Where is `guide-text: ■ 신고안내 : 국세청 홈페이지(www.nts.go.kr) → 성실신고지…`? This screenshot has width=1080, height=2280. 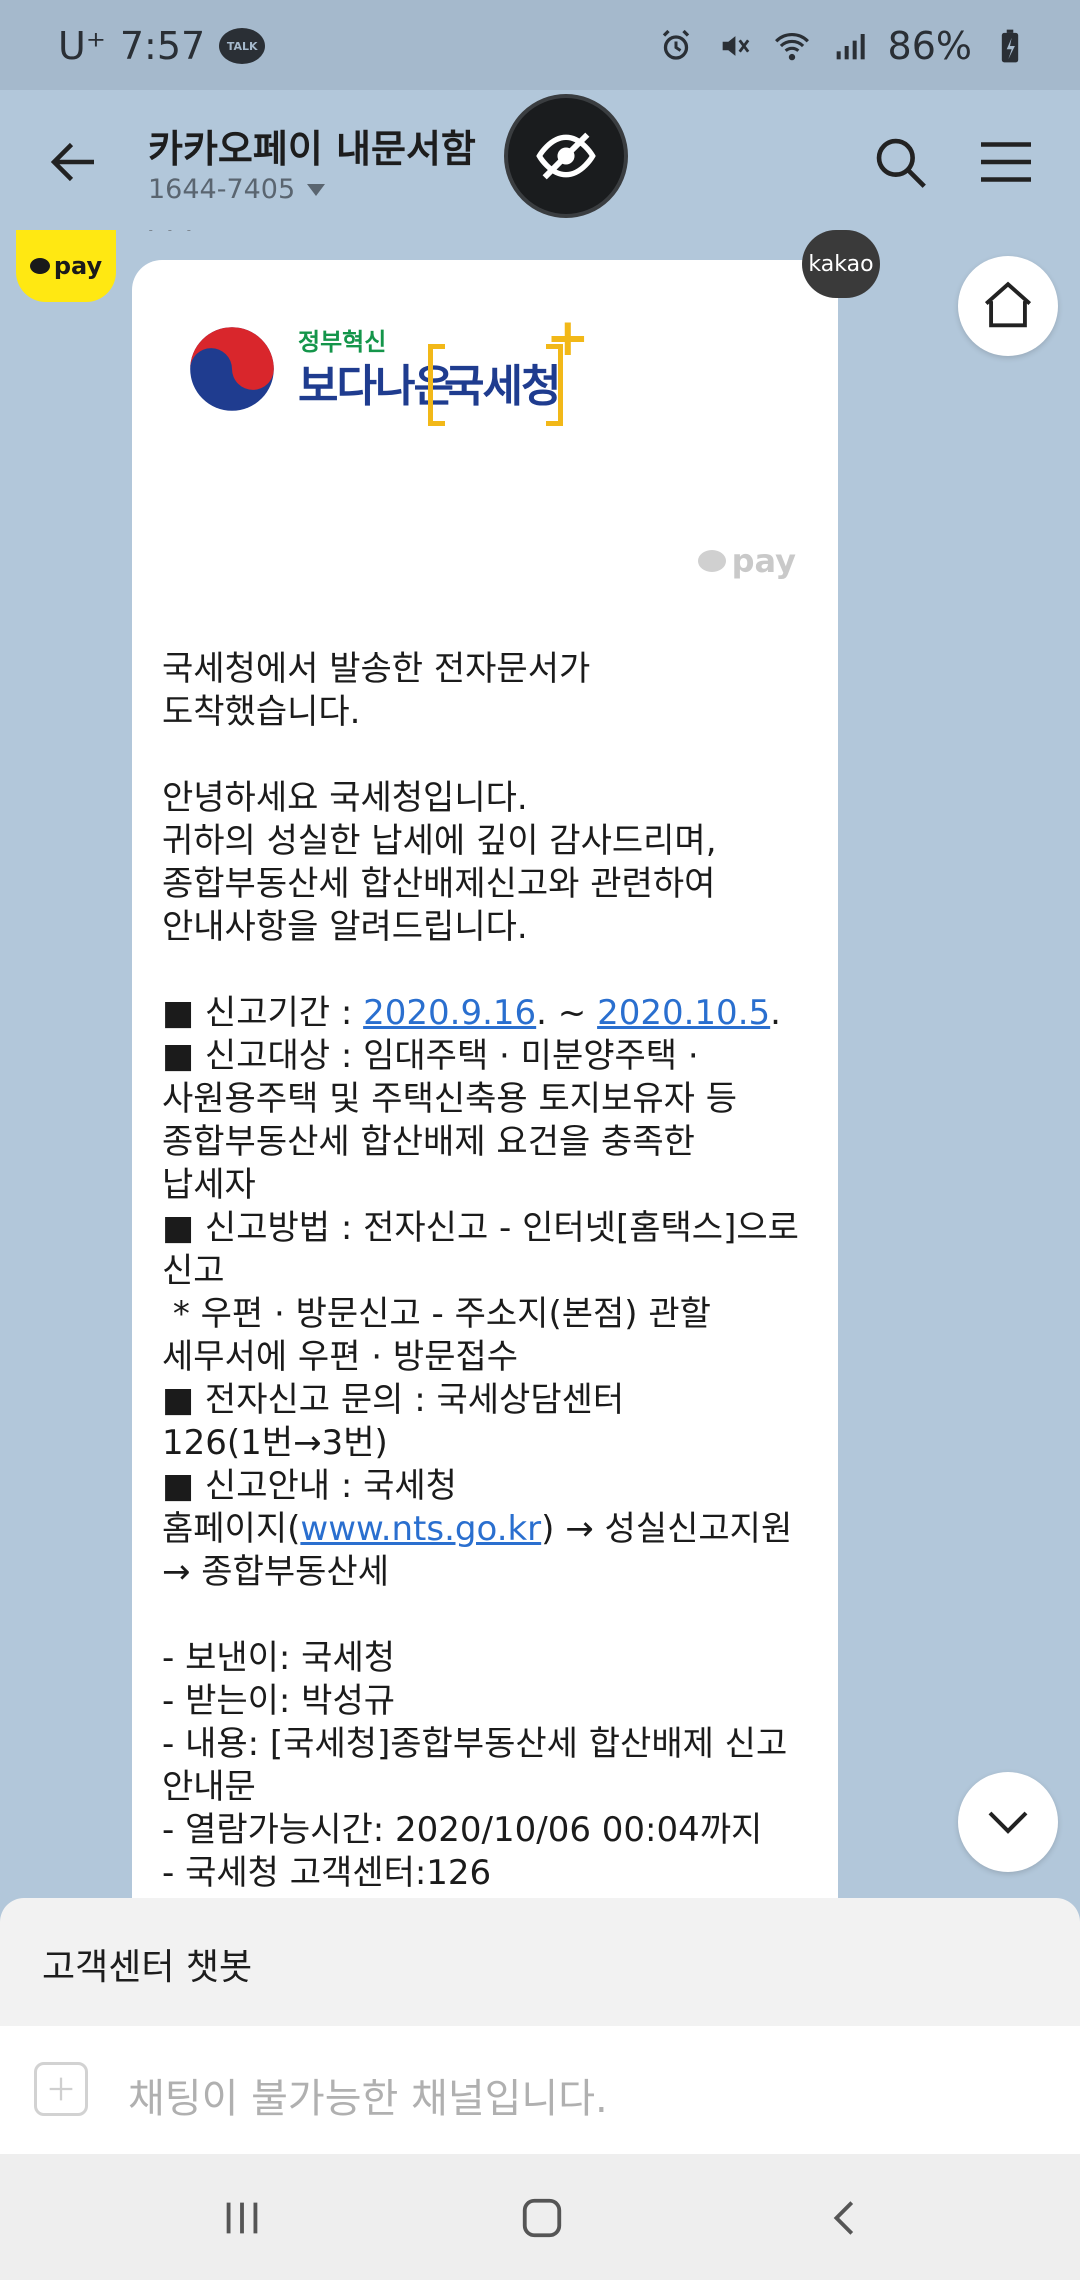
guide-text: ■ 신고안내 : 국세청 홈페이지(www.nts.go.kr) → 성실신고지… is located at coordinates (477, 1529).